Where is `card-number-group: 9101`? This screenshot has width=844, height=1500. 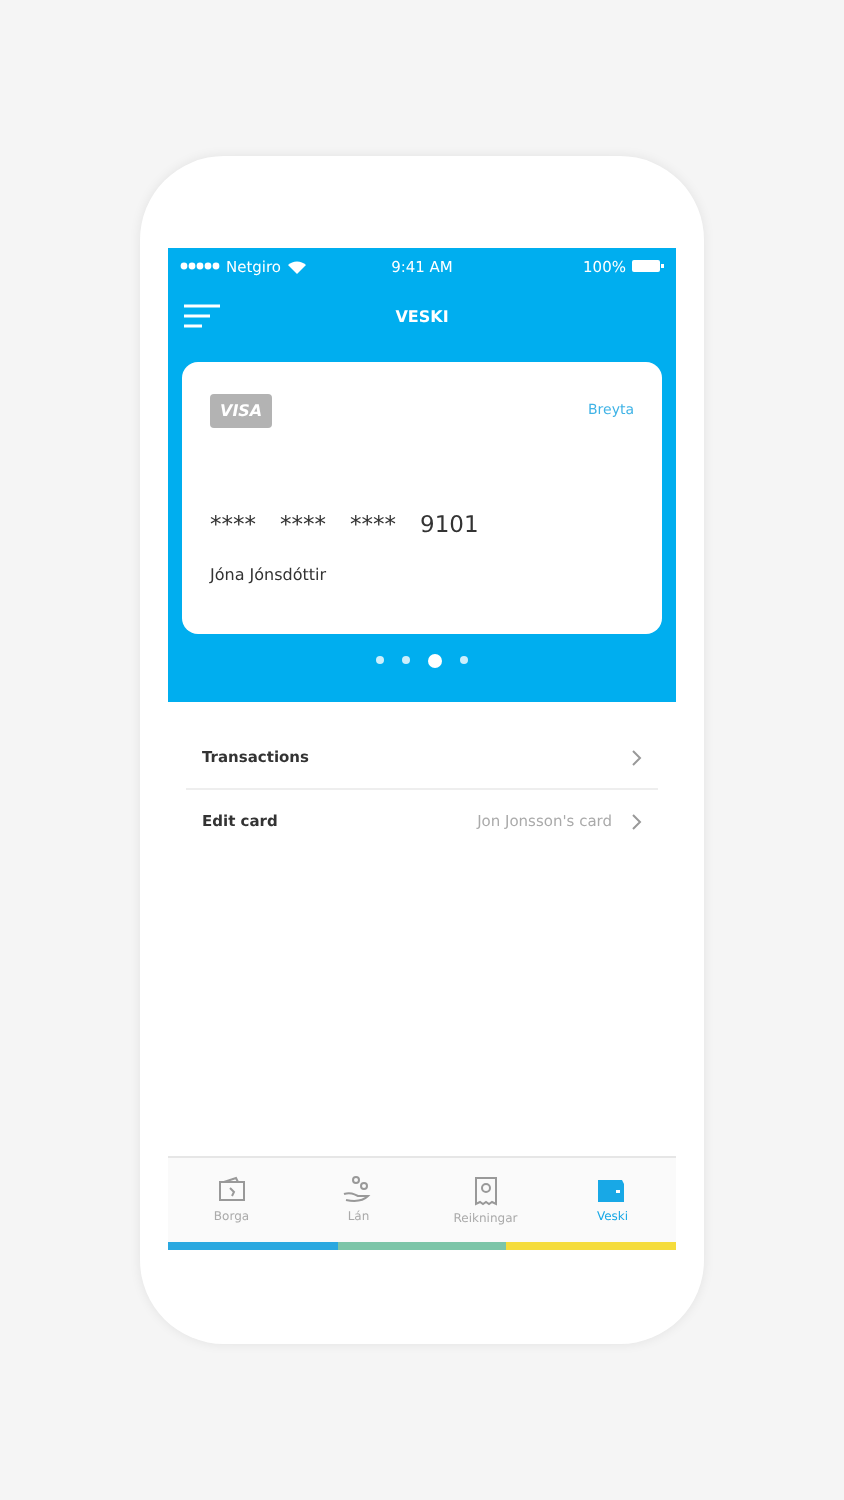
card-number-group: 9101 is located at coordinates (449, 524).